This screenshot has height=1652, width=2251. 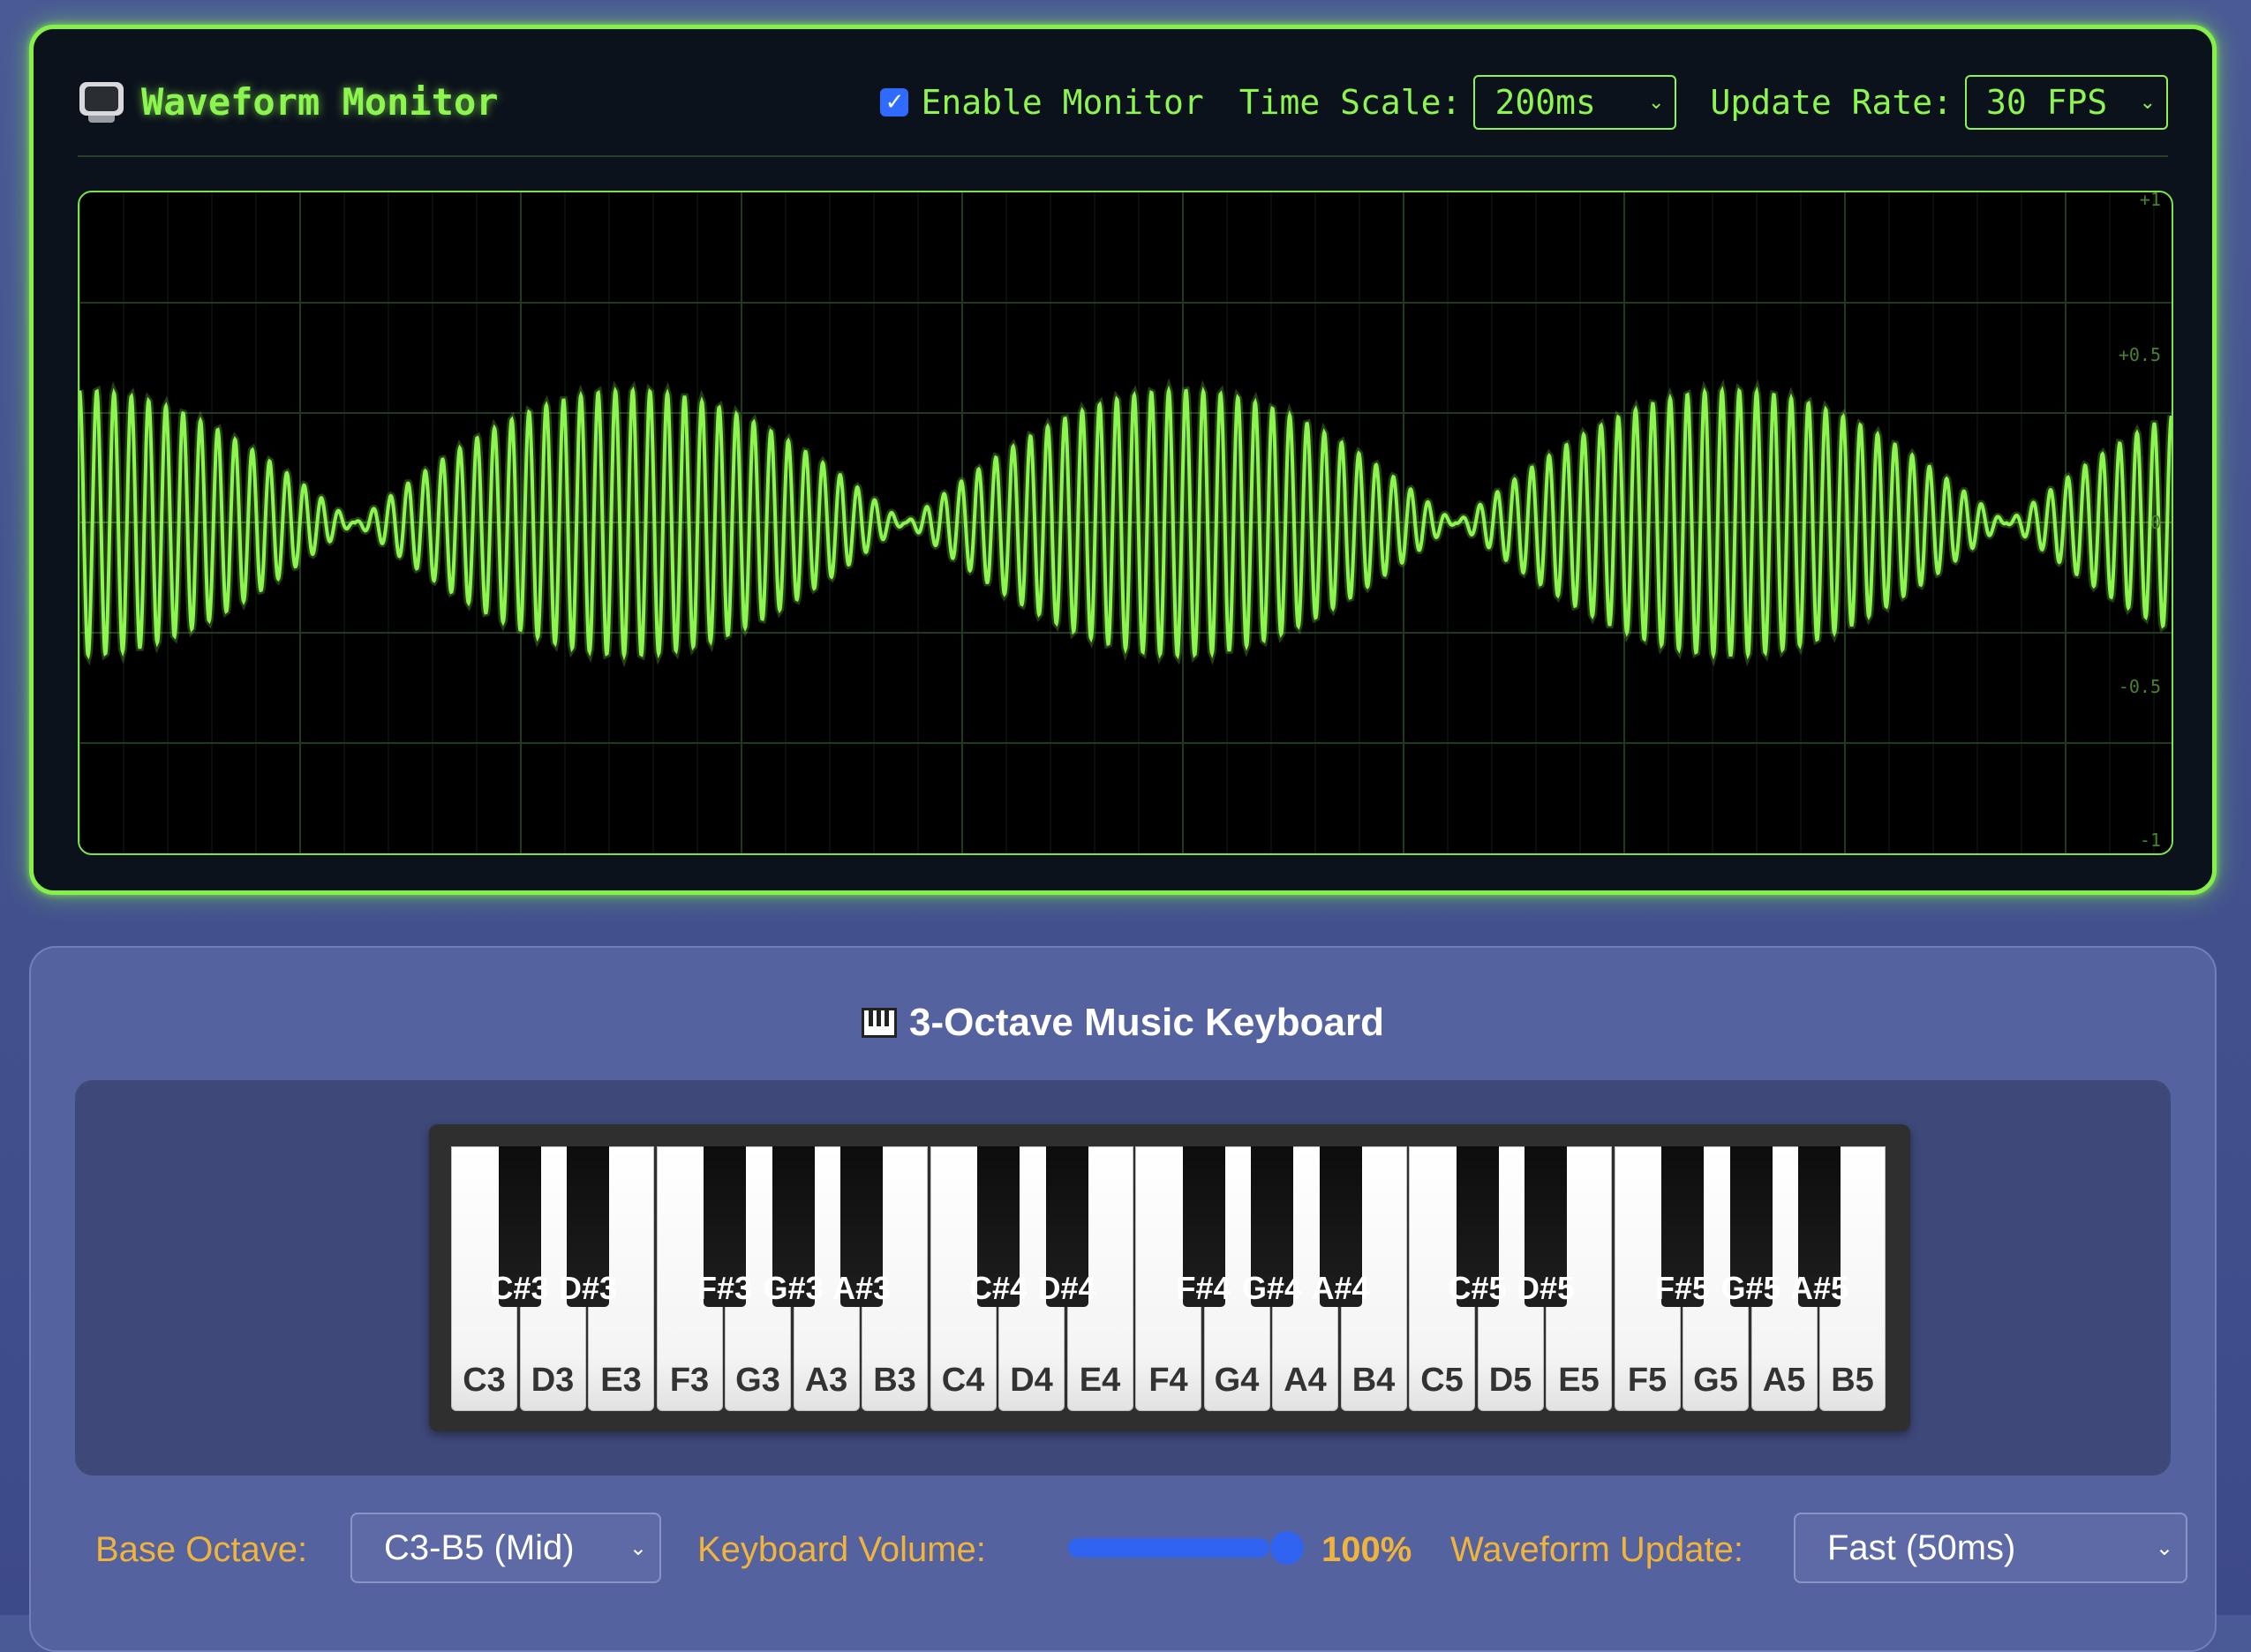 I want to click on tv-icon, so click(x=101, y=102).